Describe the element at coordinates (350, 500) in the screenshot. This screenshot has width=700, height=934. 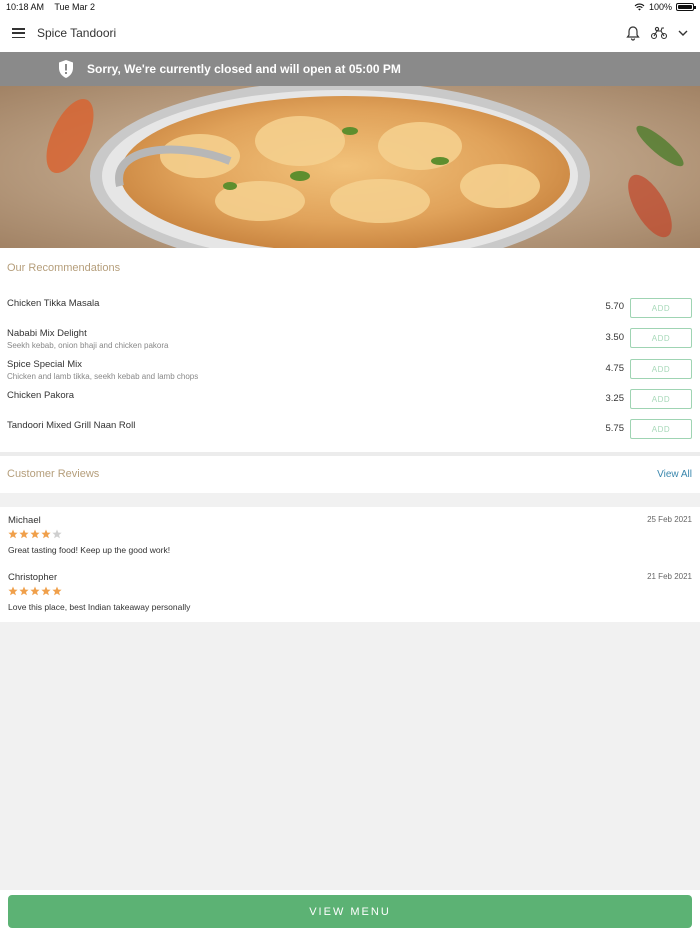
I see `section-divider` at that location.